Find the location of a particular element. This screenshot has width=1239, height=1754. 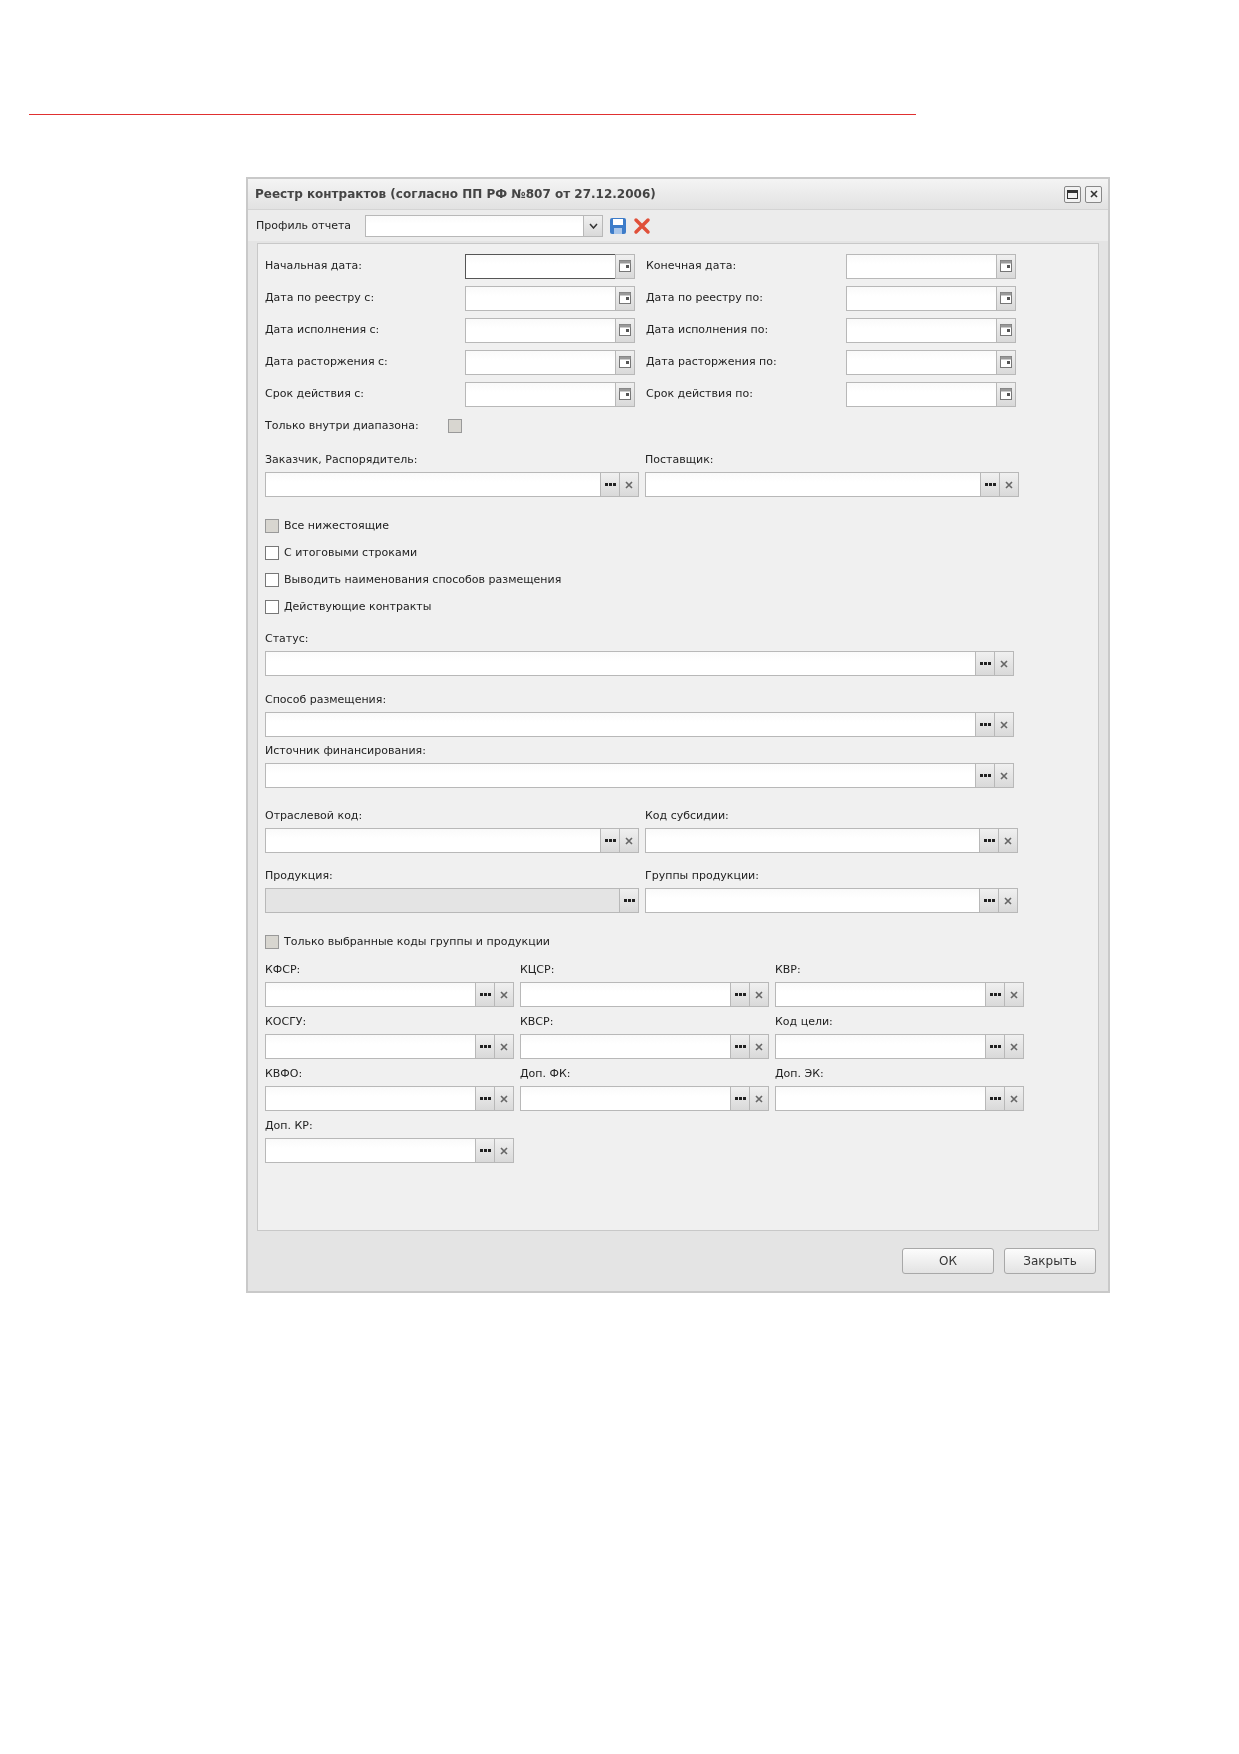

field-label: КВР: is located at coordinates (788, 970).